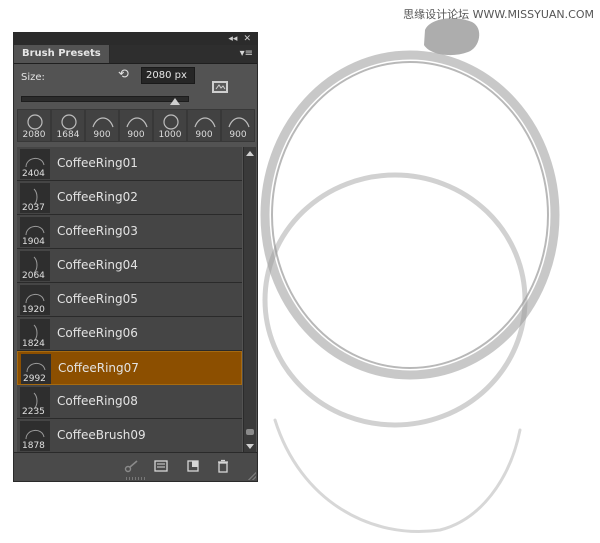 The width and height of the screenshot is (600, 543). I want to click on brush-size-label: 2037, so click(33, 208).